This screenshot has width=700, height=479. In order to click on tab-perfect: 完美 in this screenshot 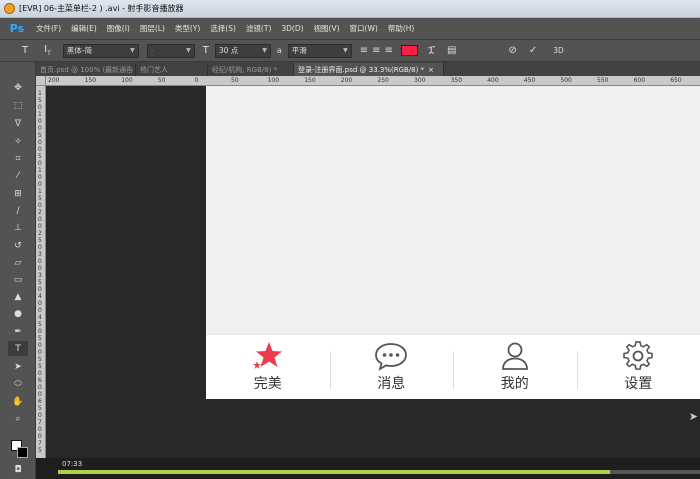, I will do `click(268, 367)`.